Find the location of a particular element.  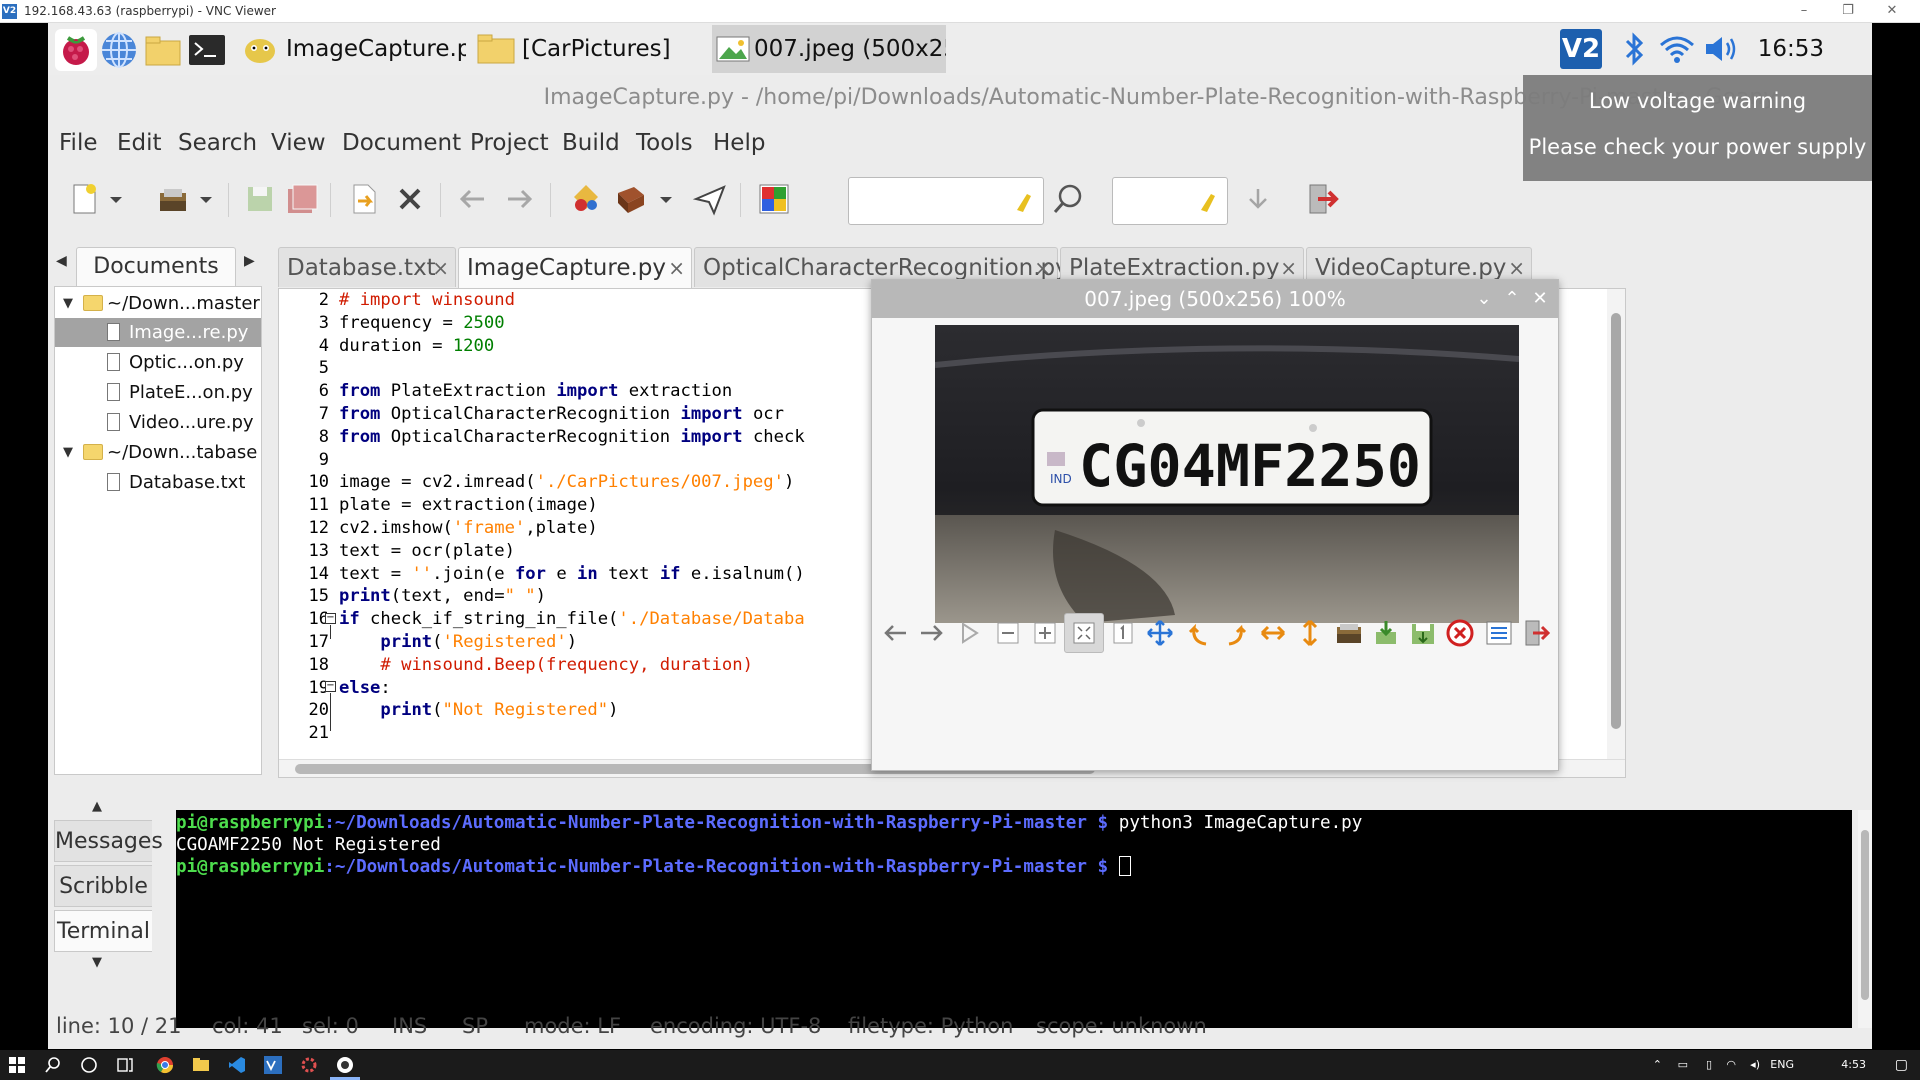

windows-start-icon is located at coordinates (17, 1065).